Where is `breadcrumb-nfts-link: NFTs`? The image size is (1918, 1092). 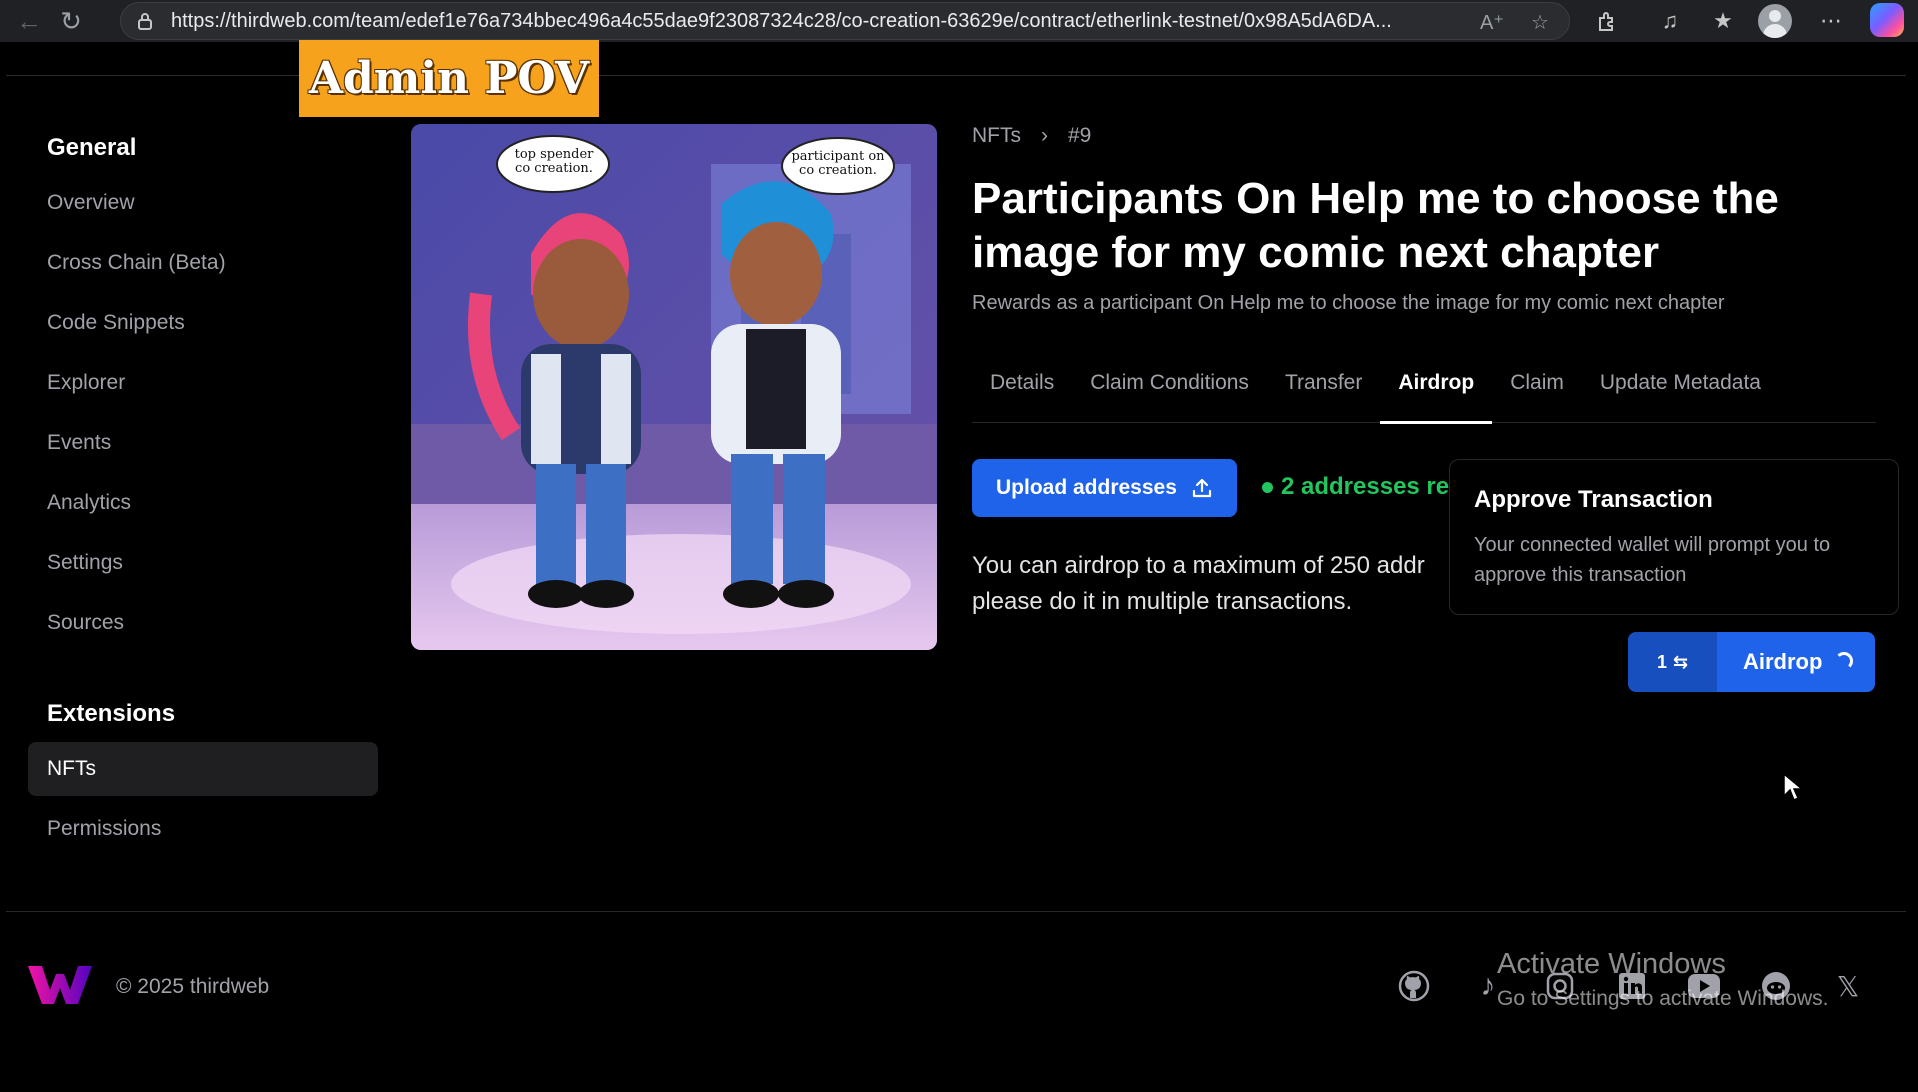
breadcrumb-nfts-link: NFTs is located at coordinates (996, 136).